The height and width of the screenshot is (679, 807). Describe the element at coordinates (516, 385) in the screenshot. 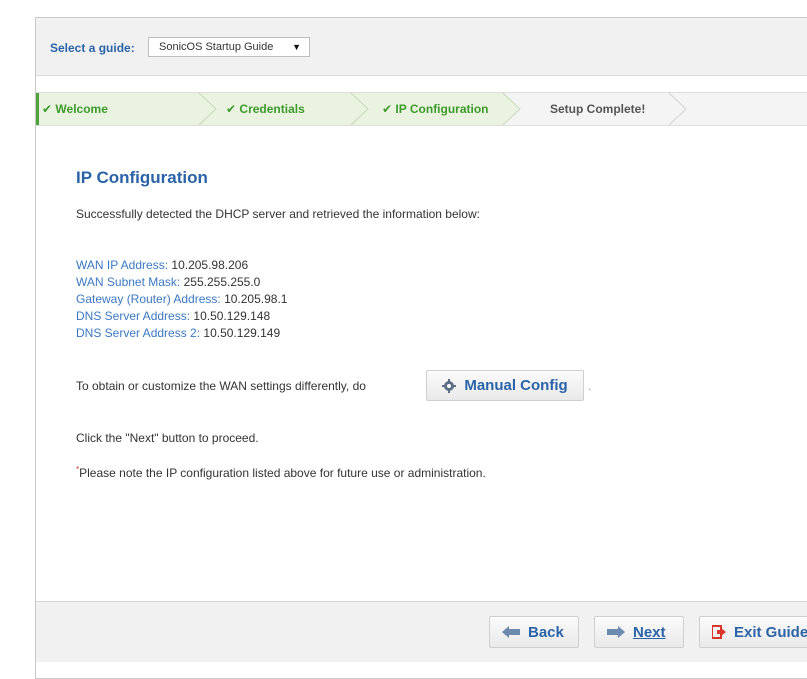

I see `manual-config-label: Manual Config` at that location.